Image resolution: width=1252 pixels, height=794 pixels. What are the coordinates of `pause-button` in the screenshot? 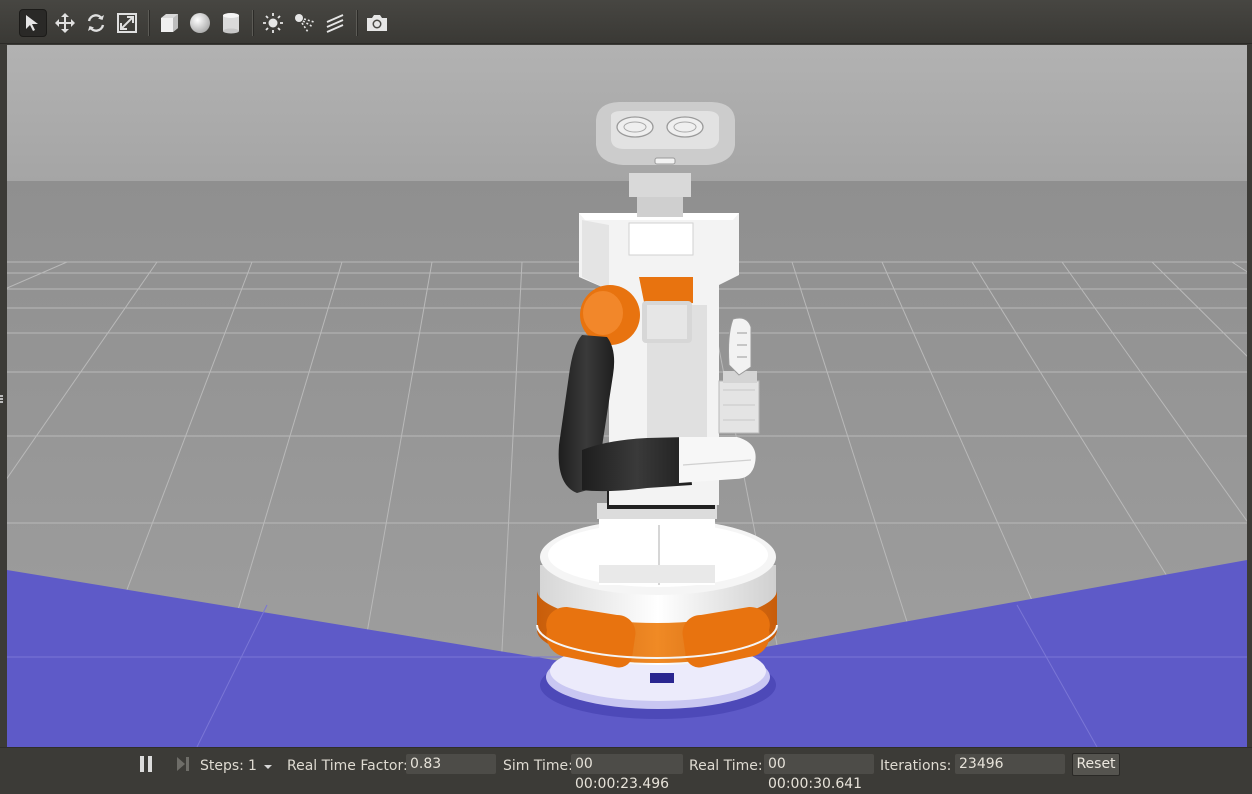 It's located at (146, 764).